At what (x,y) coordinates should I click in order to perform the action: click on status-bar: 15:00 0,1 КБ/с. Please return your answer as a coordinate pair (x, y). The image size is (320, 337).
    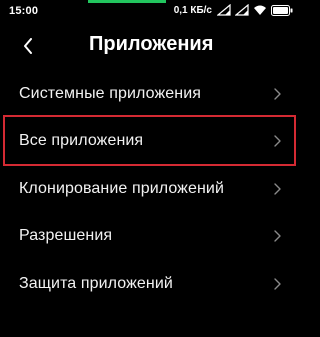
    Looking at the image, I should click on (149, 12).